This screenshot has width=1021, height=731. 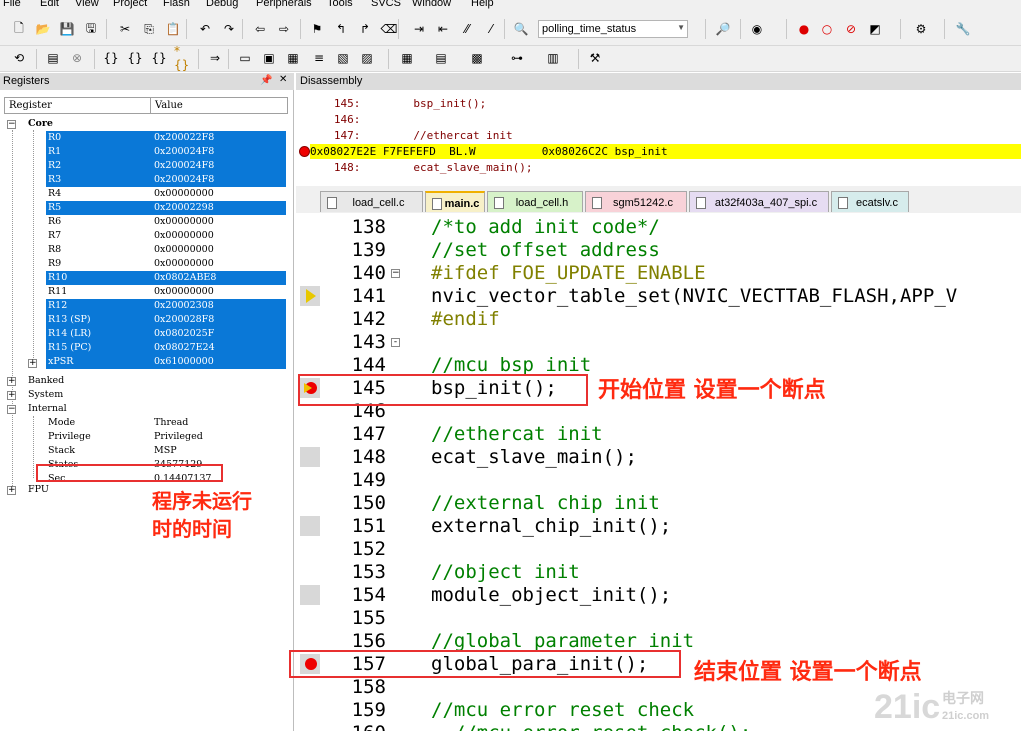 What do you see at coordinates (176, 4) in the screenshot?
I see `menu-flash: Flash` at bounding box center [176, 4].